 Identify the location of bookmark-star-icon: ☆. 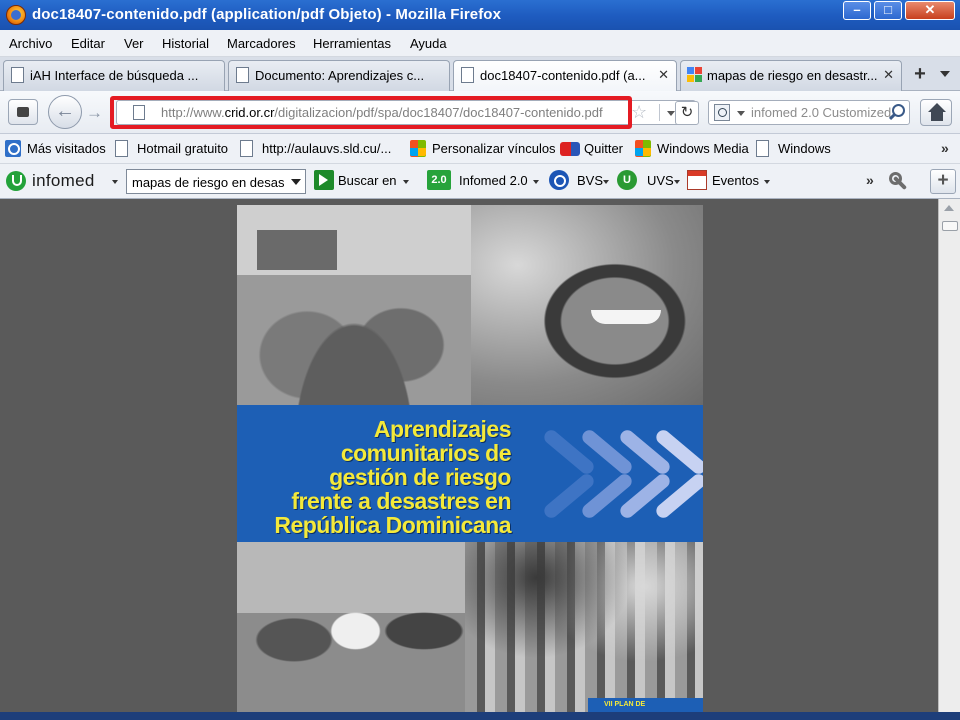
(639, 112).